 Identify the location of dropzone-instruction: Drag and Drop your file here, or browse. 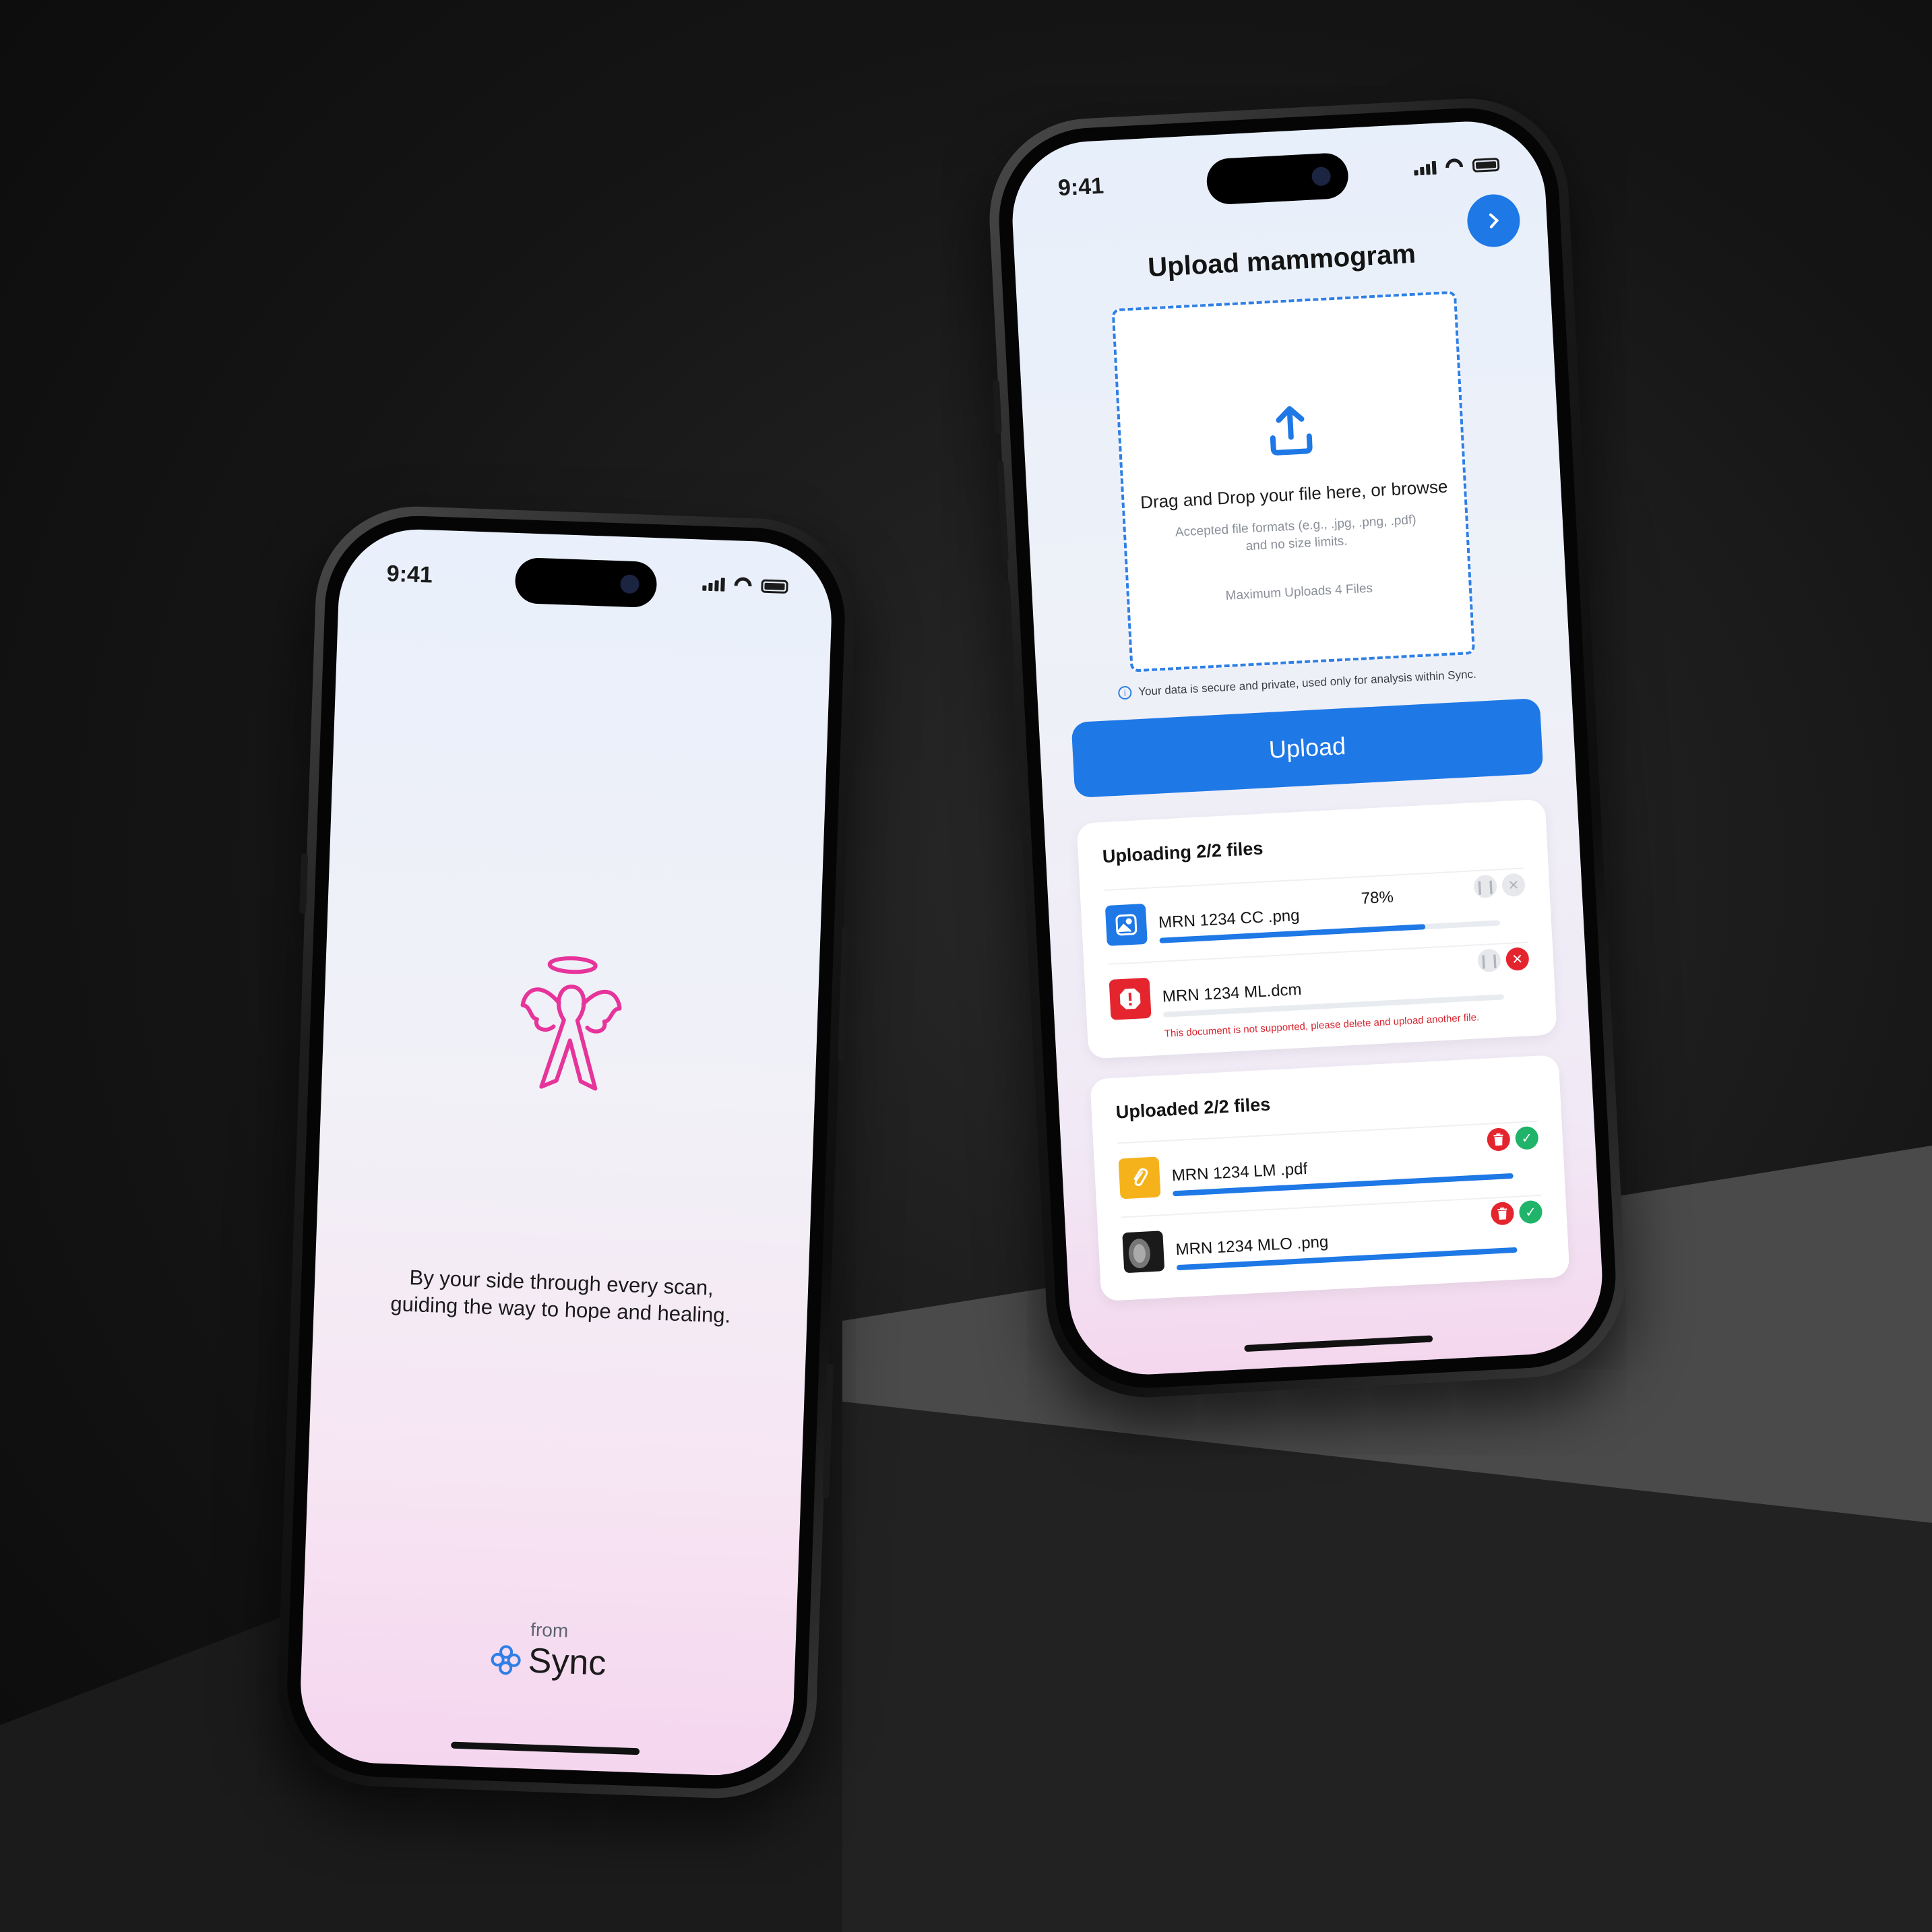
(1294, 494).